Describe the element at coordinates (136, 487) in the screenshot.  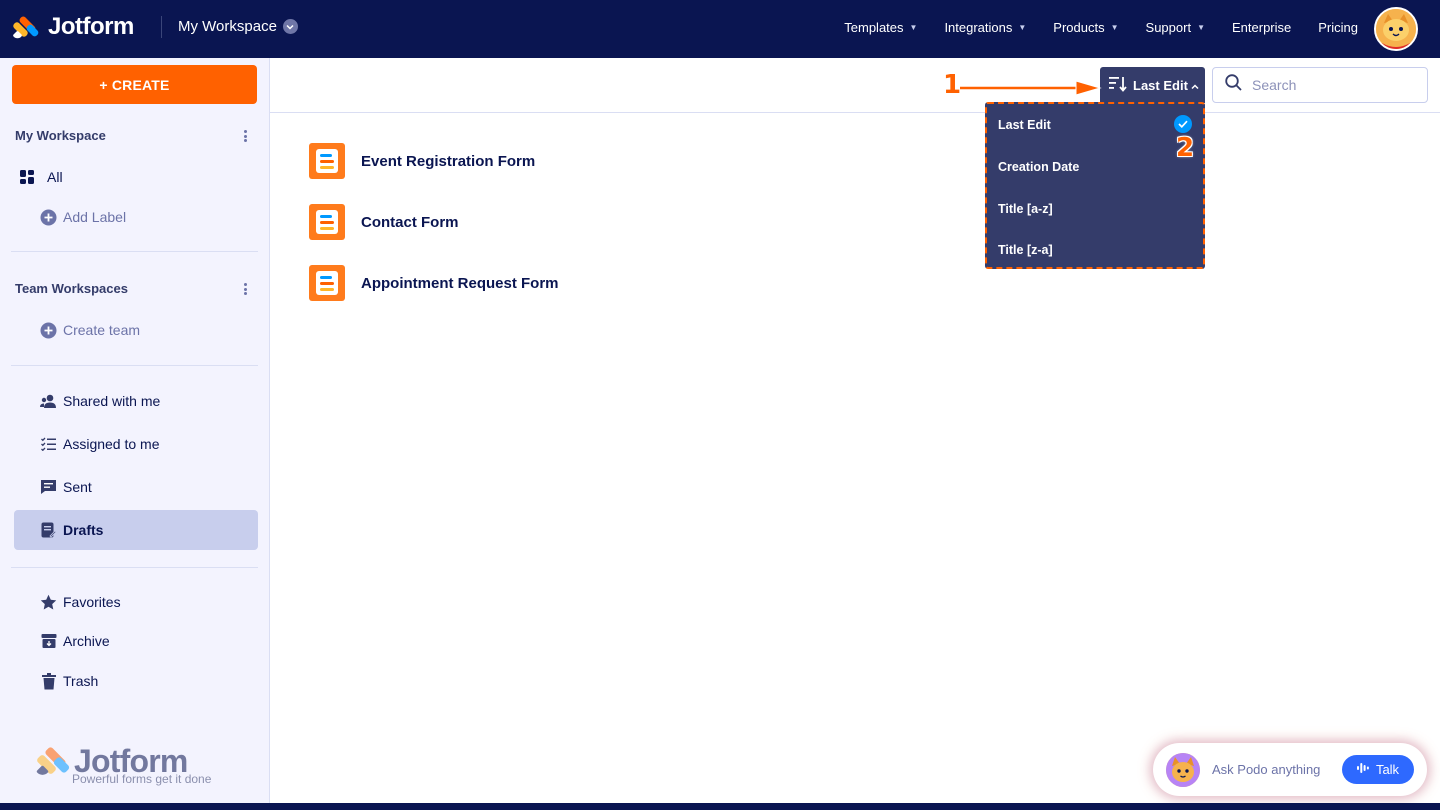
I see `sidebar-item-sent: Sent` at that location.